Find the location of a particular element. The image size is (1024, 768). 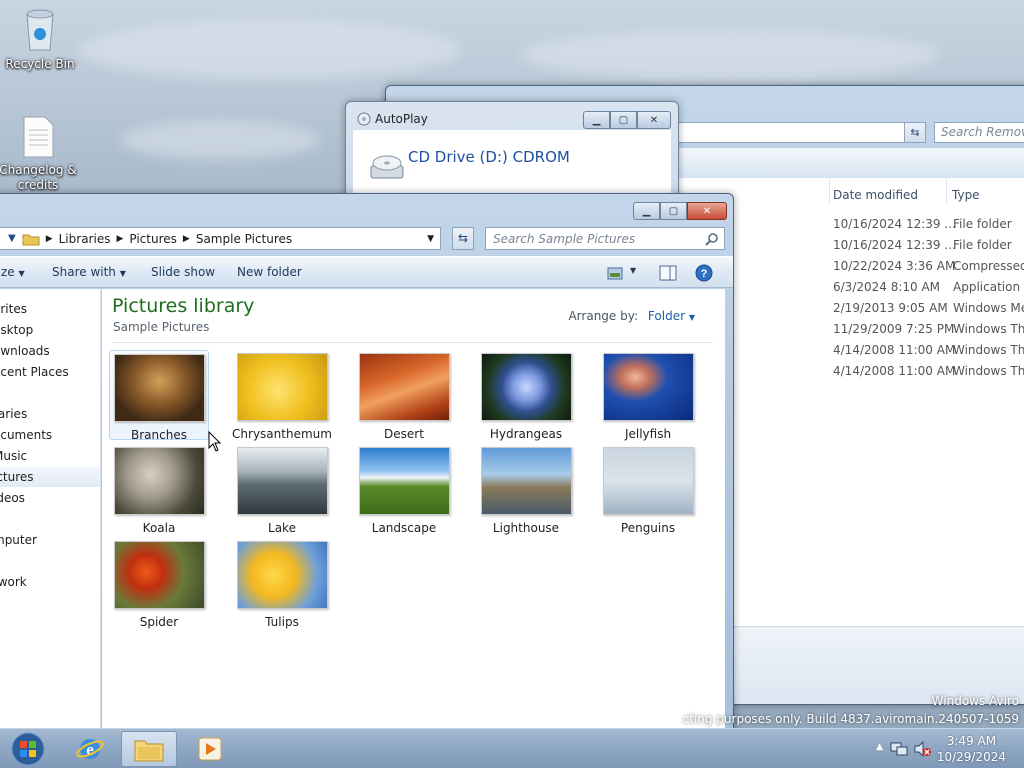

thumbnail-branches: Branches is located at coordinates (159, 396).